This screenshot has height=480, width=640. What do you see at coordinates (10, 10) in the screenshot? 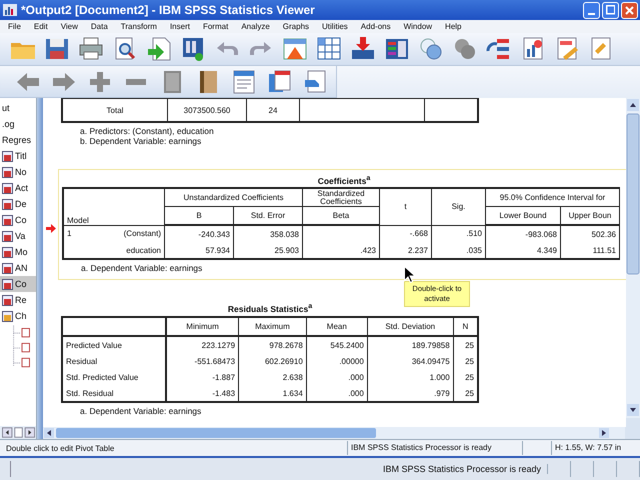
I see `app-icon` at bounding box center [10, 10].